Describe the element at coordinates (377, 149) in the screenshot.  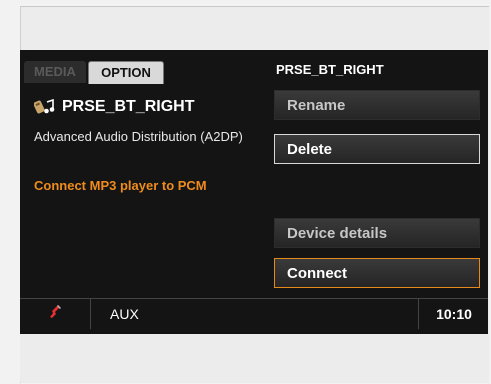
I see `delete-button: Delete` at that location.